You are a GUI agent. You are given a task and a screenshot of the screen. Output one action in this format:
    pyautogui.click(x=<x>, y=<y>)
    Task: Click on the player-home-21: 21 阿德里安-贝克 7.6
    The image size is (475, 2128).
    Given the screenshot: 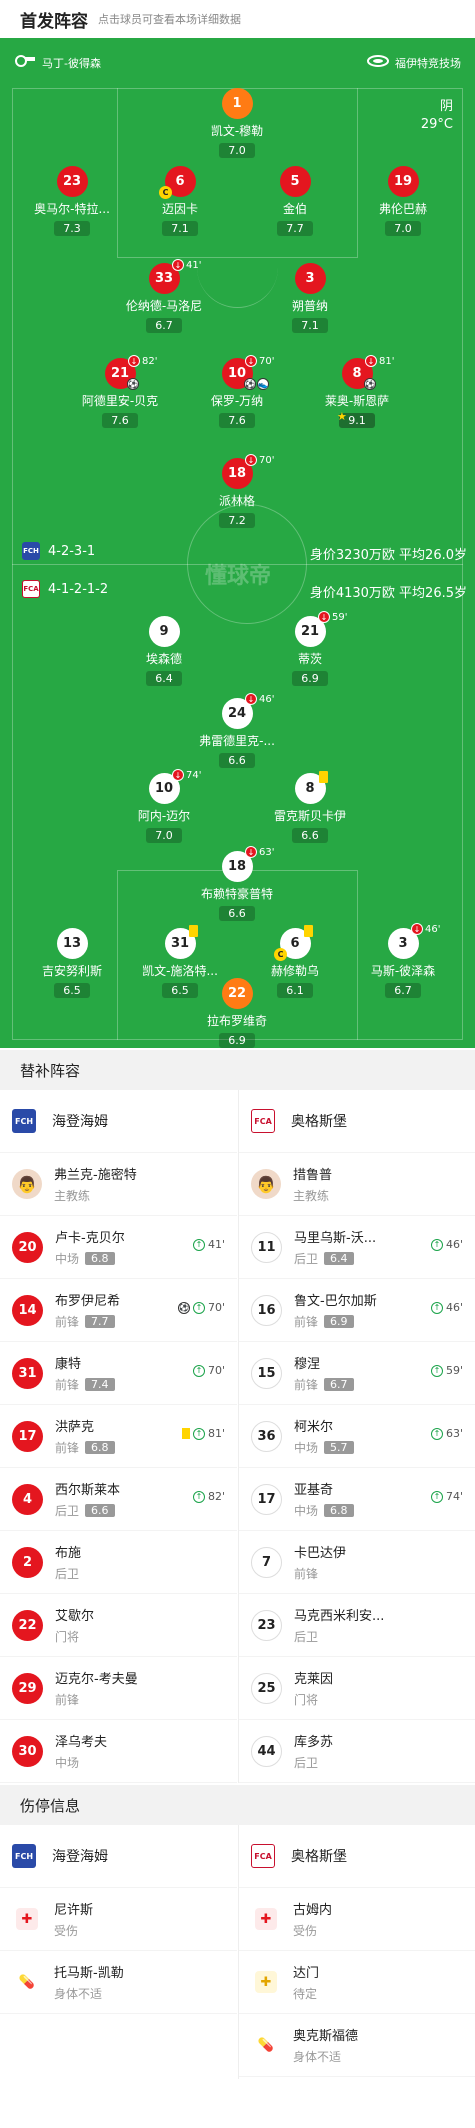 What is the action you would take?
    pyautogui.click(x=120, y=393)
    